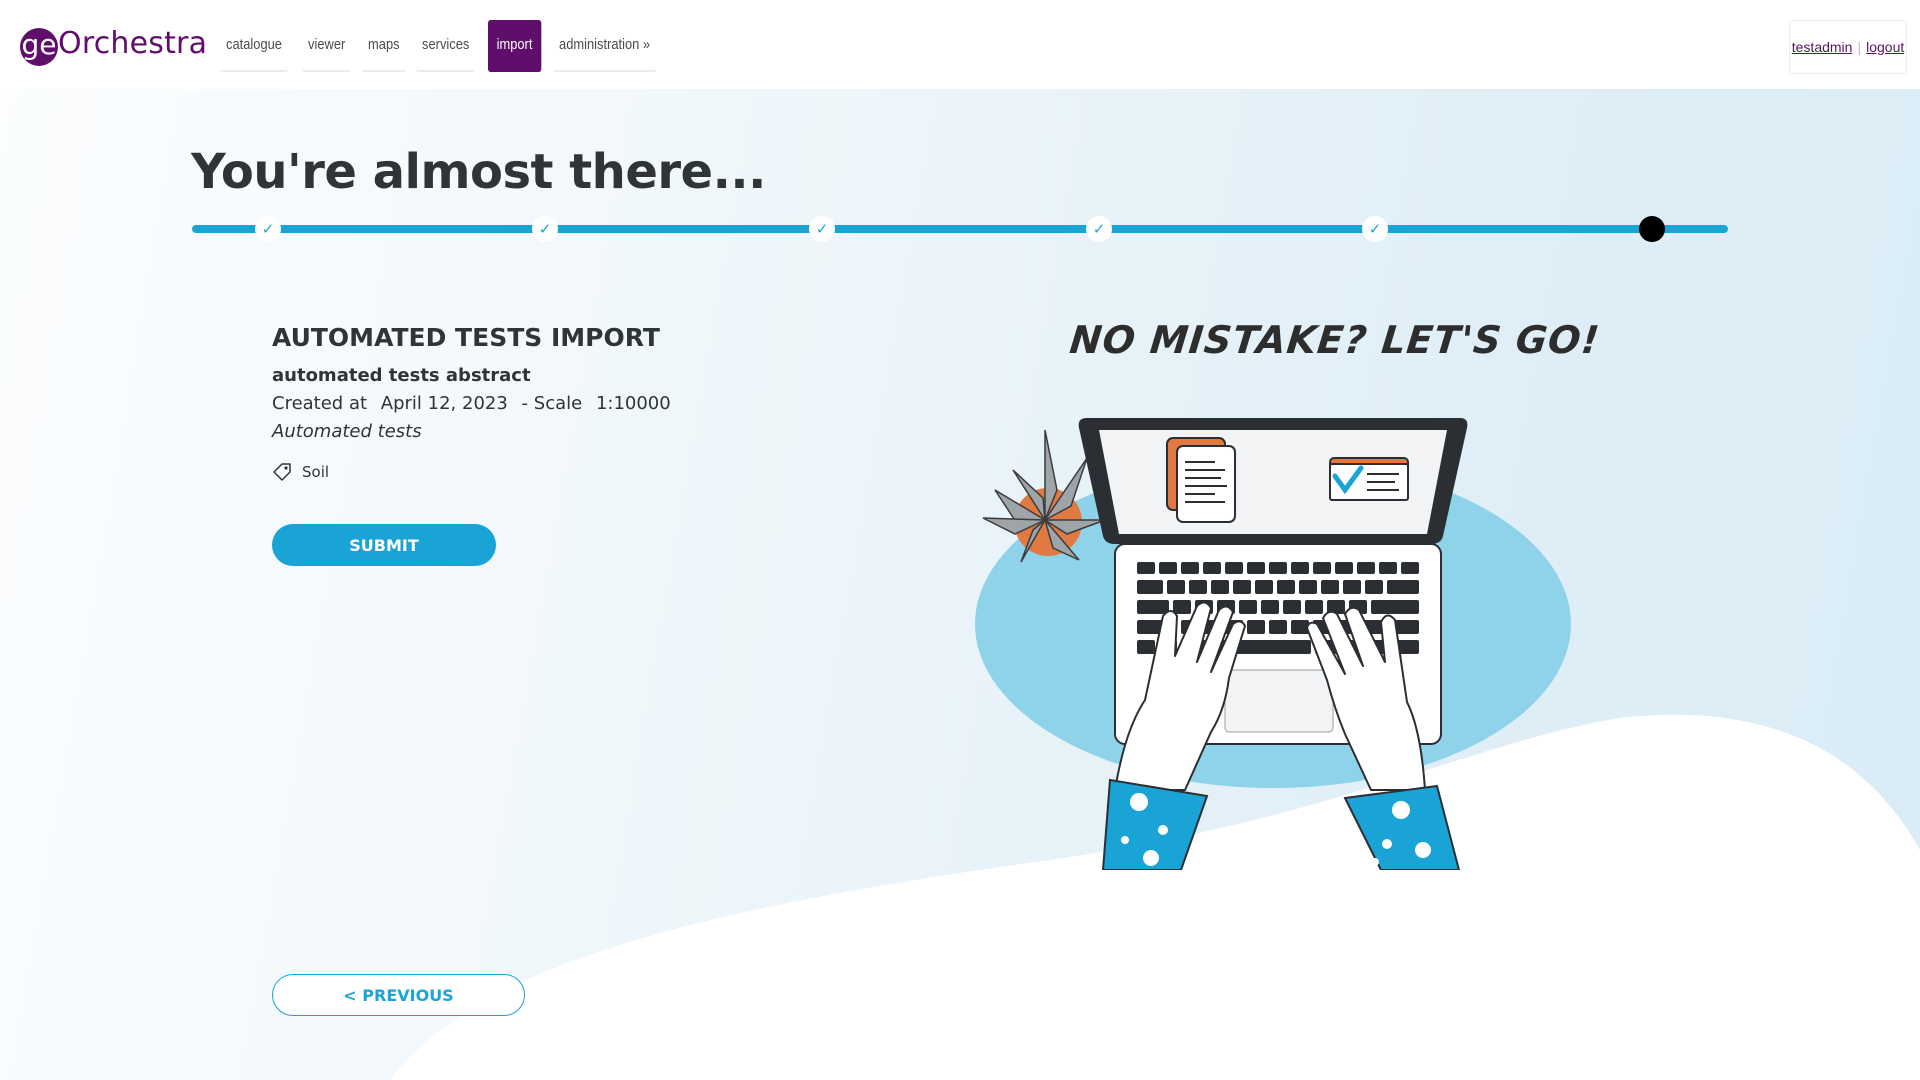 This screenshot has width=1920, height=1080. What do you see at coordinates (446, 46) in the screenshot?
I see `nav-services: services` at bounding box center [446, 46].